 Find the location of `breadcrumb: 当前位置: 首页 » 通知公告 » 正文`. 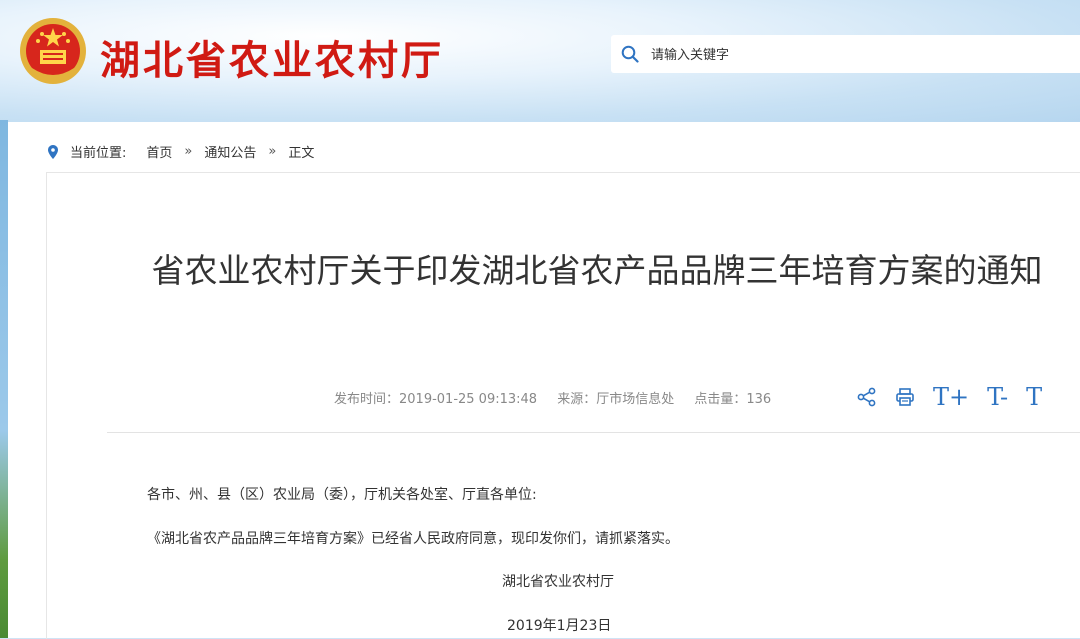

breadcrumb: 当前位置: 首页 » 通知公告 » 正文 is located at coordinates (181, 151).